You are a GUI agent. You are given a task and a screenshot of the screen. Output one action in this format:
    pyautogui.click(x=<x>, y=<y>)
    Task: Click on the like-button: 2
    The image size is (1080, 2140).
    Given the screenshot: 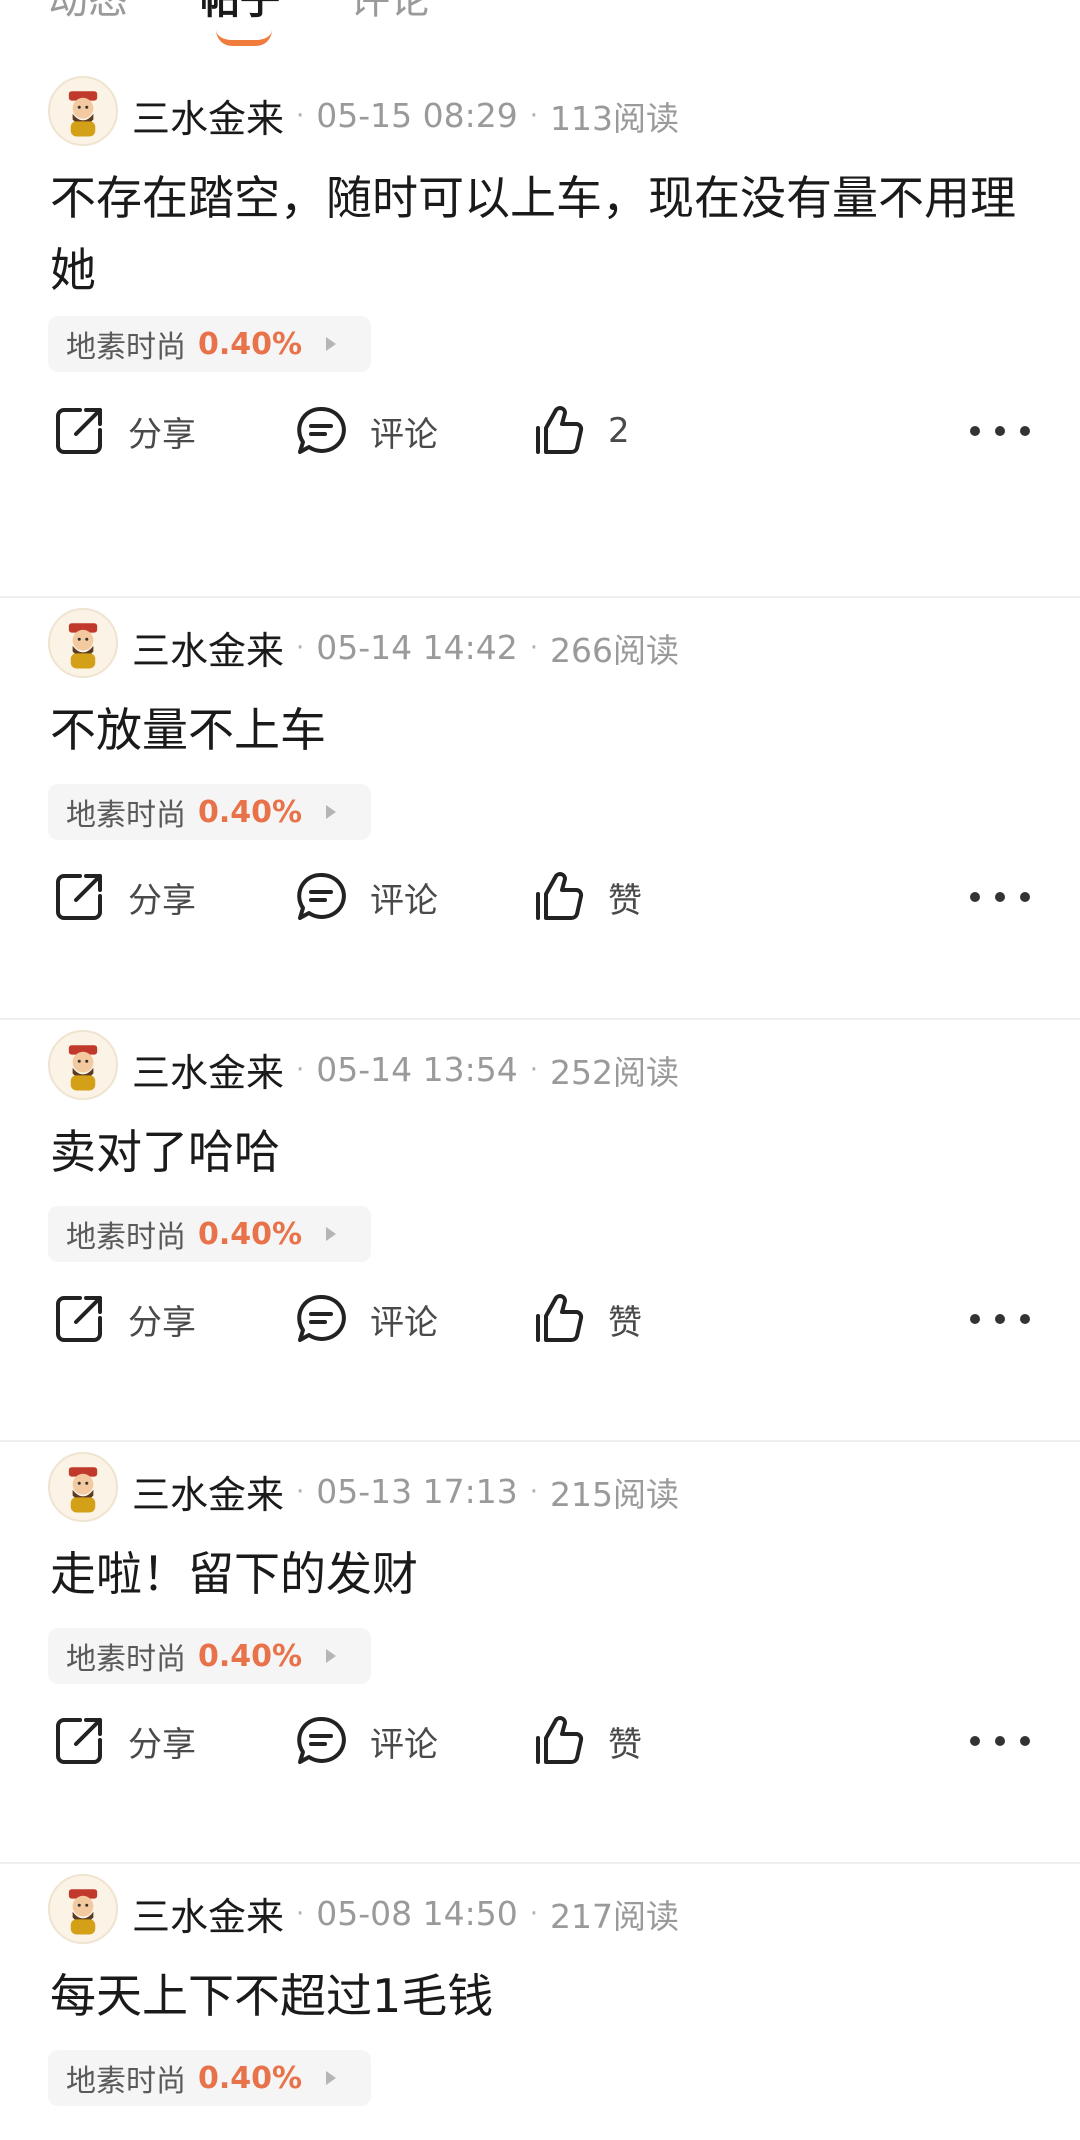 What is the action you would take?
    pyautogui.click(x=580, y=431)
    